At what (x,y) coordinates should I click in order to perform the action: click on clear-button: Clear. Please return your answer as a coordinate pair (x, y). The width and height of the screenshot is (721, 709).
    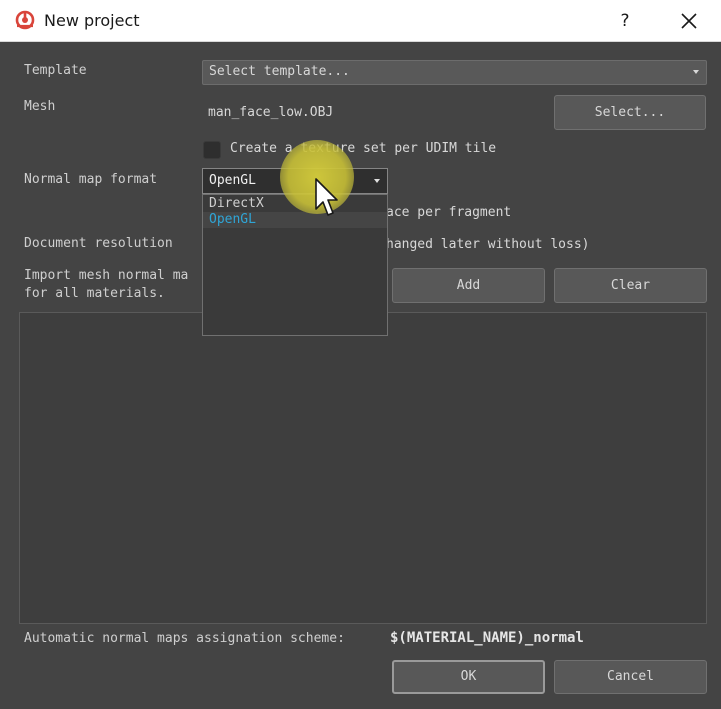
    Looking at the image, I should click on (630, 285).